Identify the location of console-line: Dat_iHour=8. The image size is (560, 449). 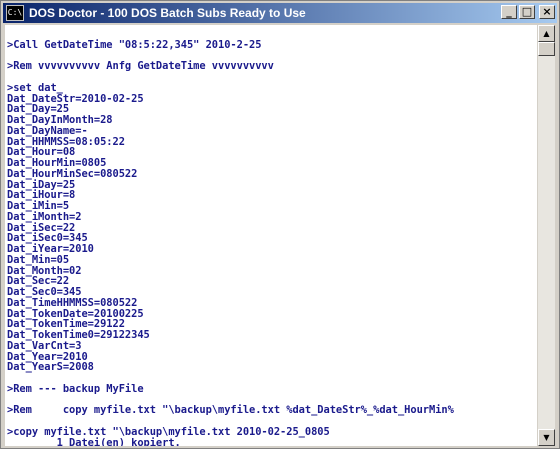
(41, 195).